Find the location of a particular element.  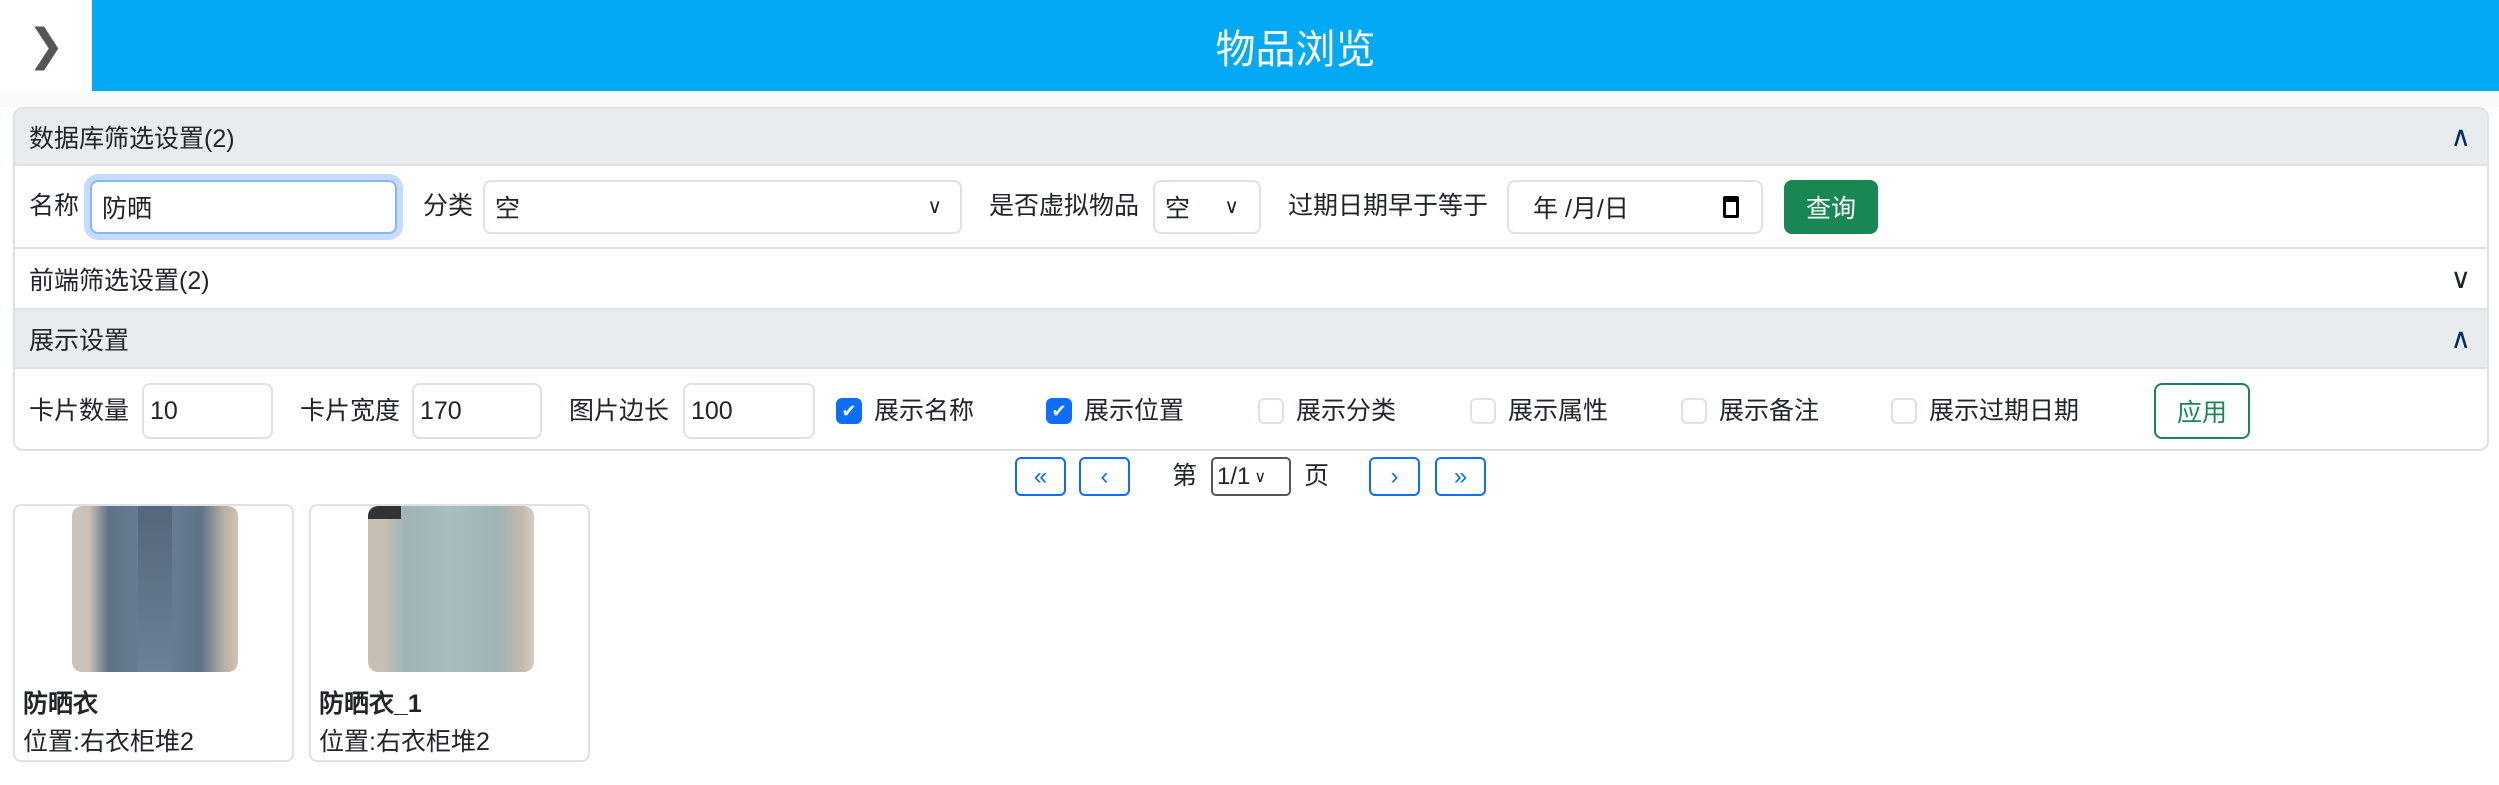

show-category-checkbox is located at coordinates (1271, 411).